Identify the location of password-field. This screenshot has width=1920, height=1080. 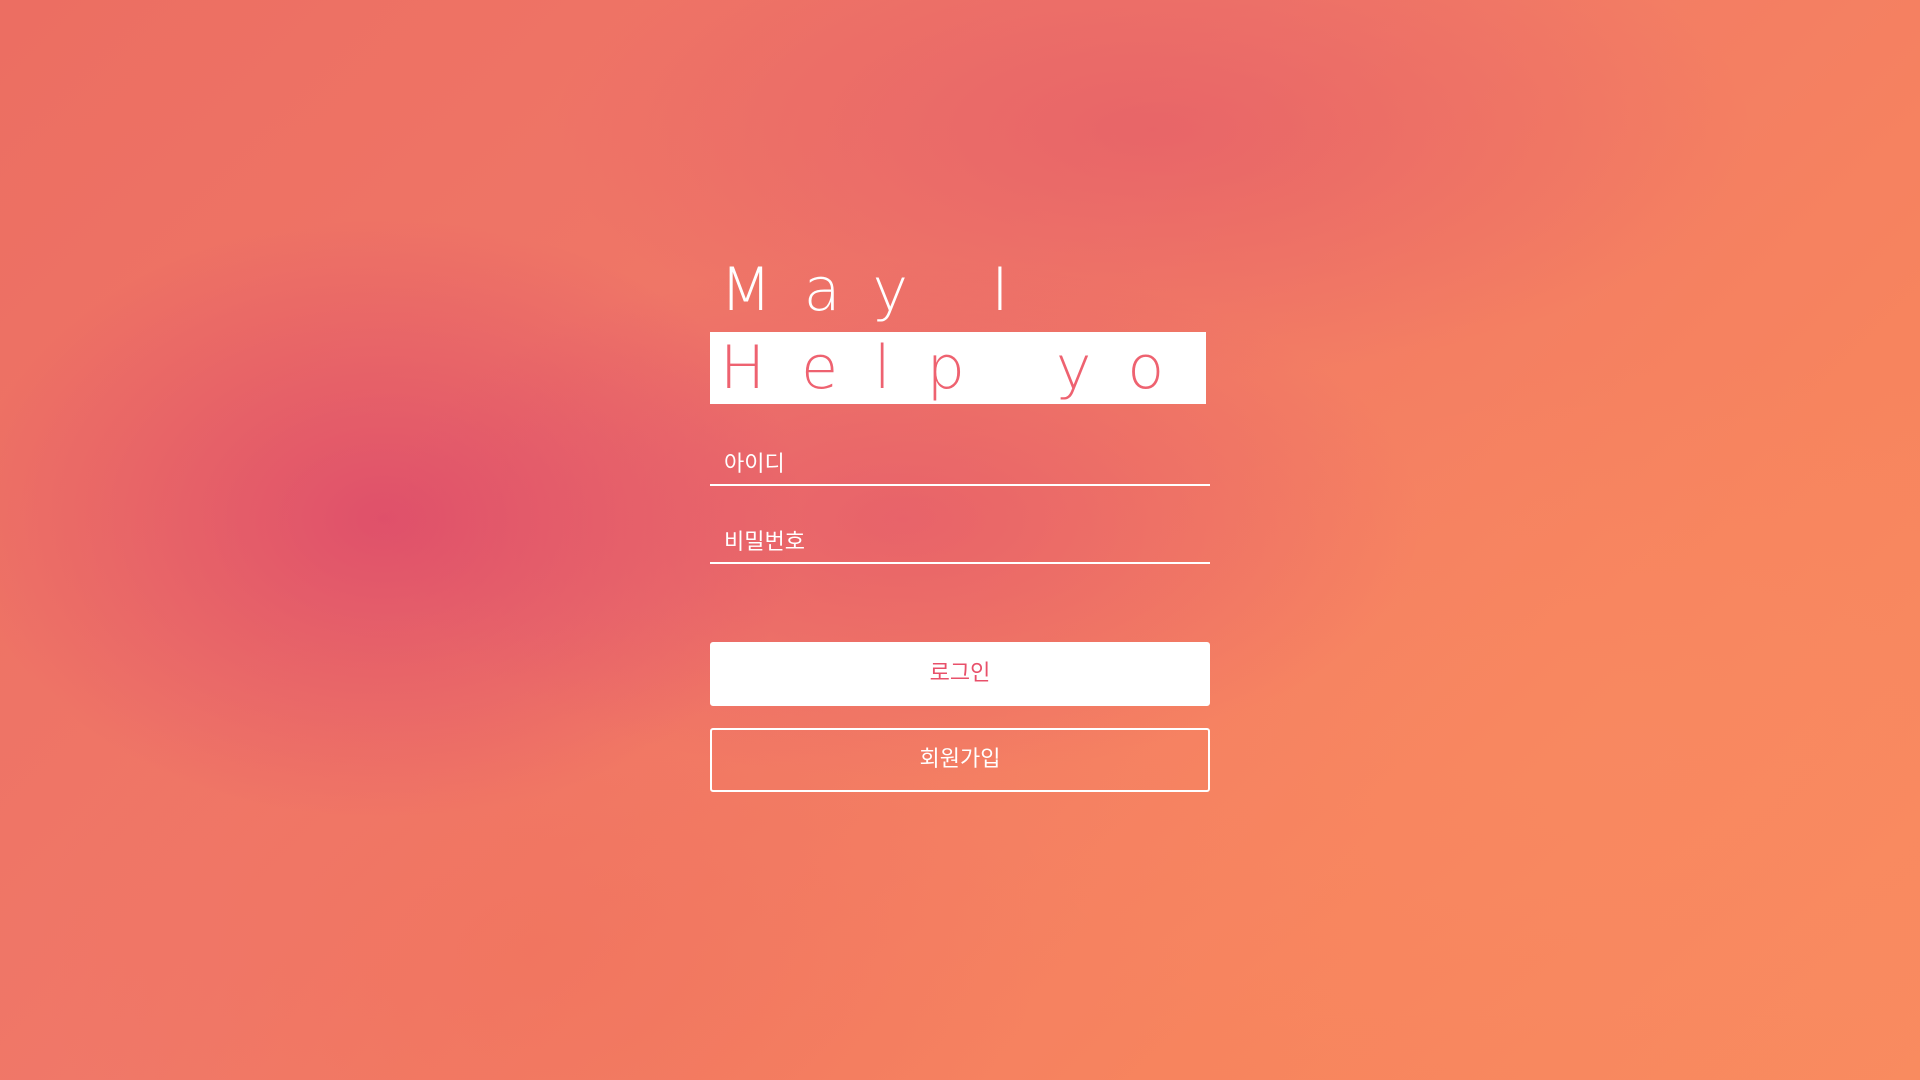
(960, 543).